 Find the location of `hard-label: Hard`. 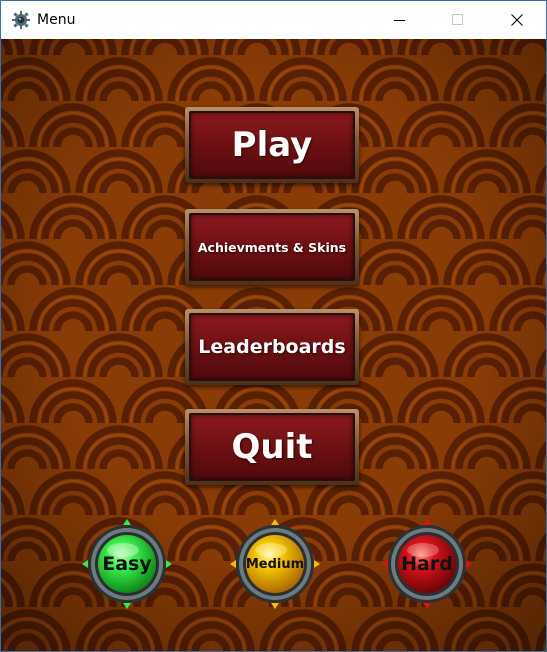

hard-label: Hard is located at coordinates (427, 564).